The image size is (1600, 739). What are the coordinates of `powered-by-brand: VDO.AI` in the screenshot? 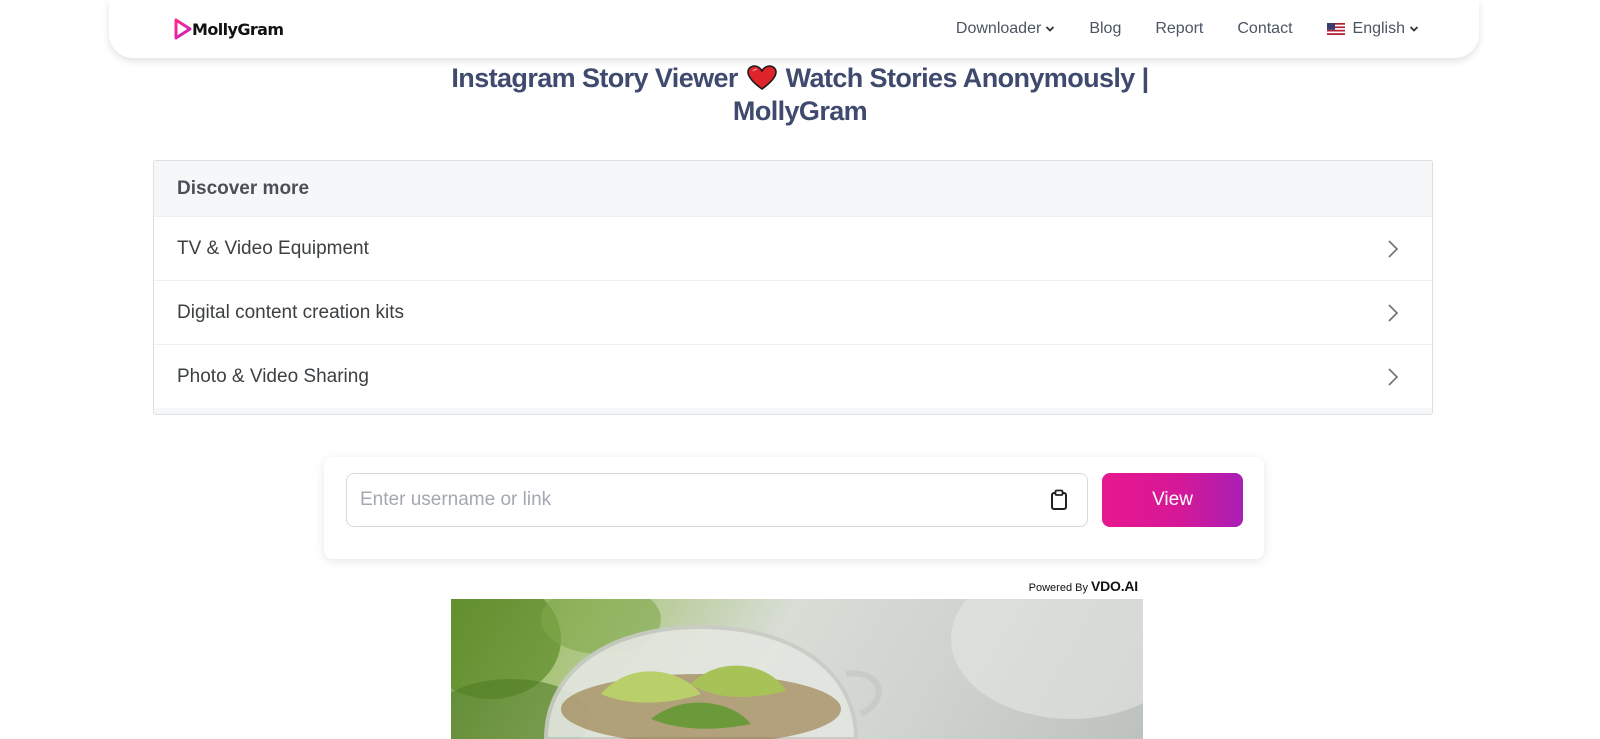 It's located at (1114, 586).